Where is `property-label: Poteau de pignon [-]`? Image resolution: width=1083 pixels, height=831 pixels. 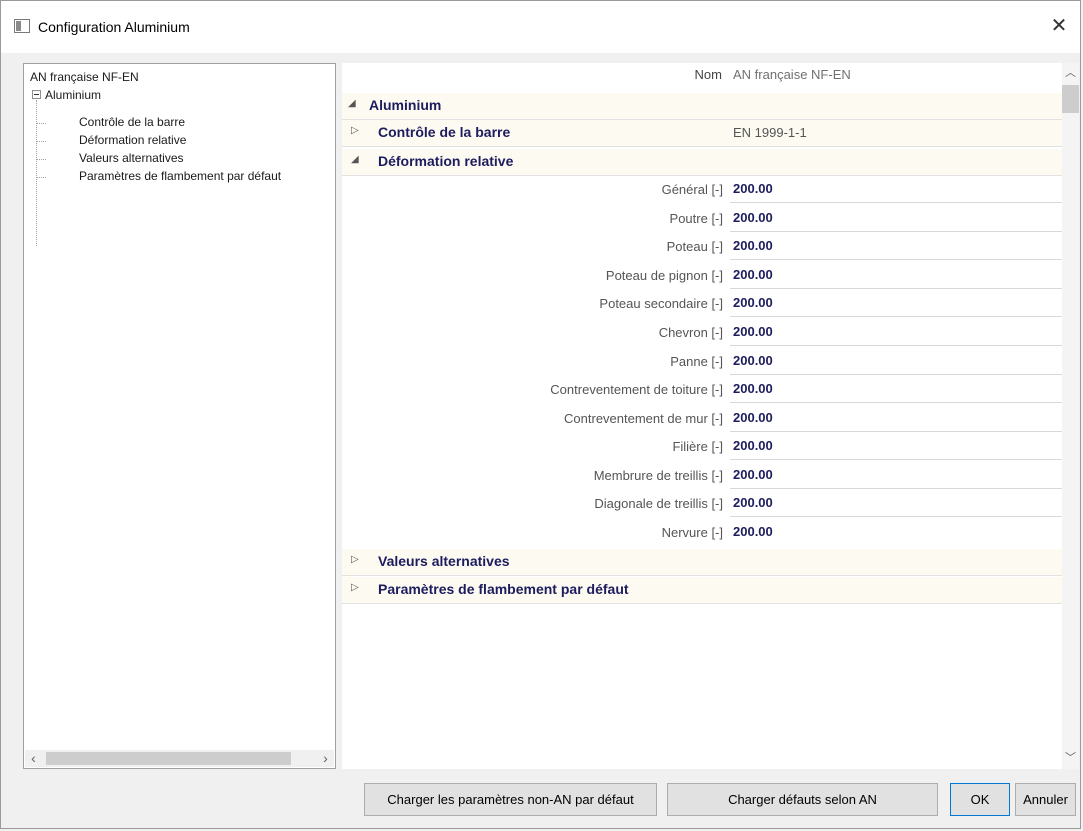 property-label: Poteau de pignon [-] is located at coordinates (664, 275).